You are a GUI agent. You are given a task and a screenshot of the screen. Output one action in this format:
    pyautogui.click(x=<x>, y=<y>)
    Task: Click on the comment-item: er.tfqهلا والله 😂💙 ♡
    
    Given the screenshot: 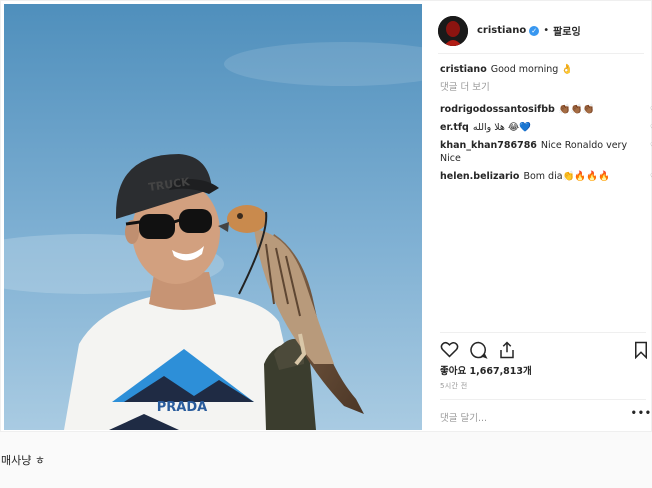 What is the action you would take?
    pyautogui.click(x=546, y=127)
    